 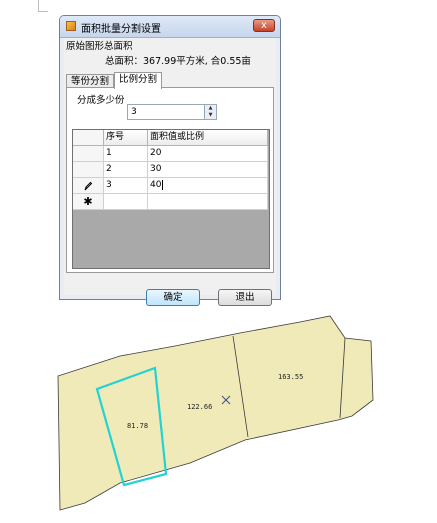 I want to click on column-header-index: 序号, so click(x=126, y=138).